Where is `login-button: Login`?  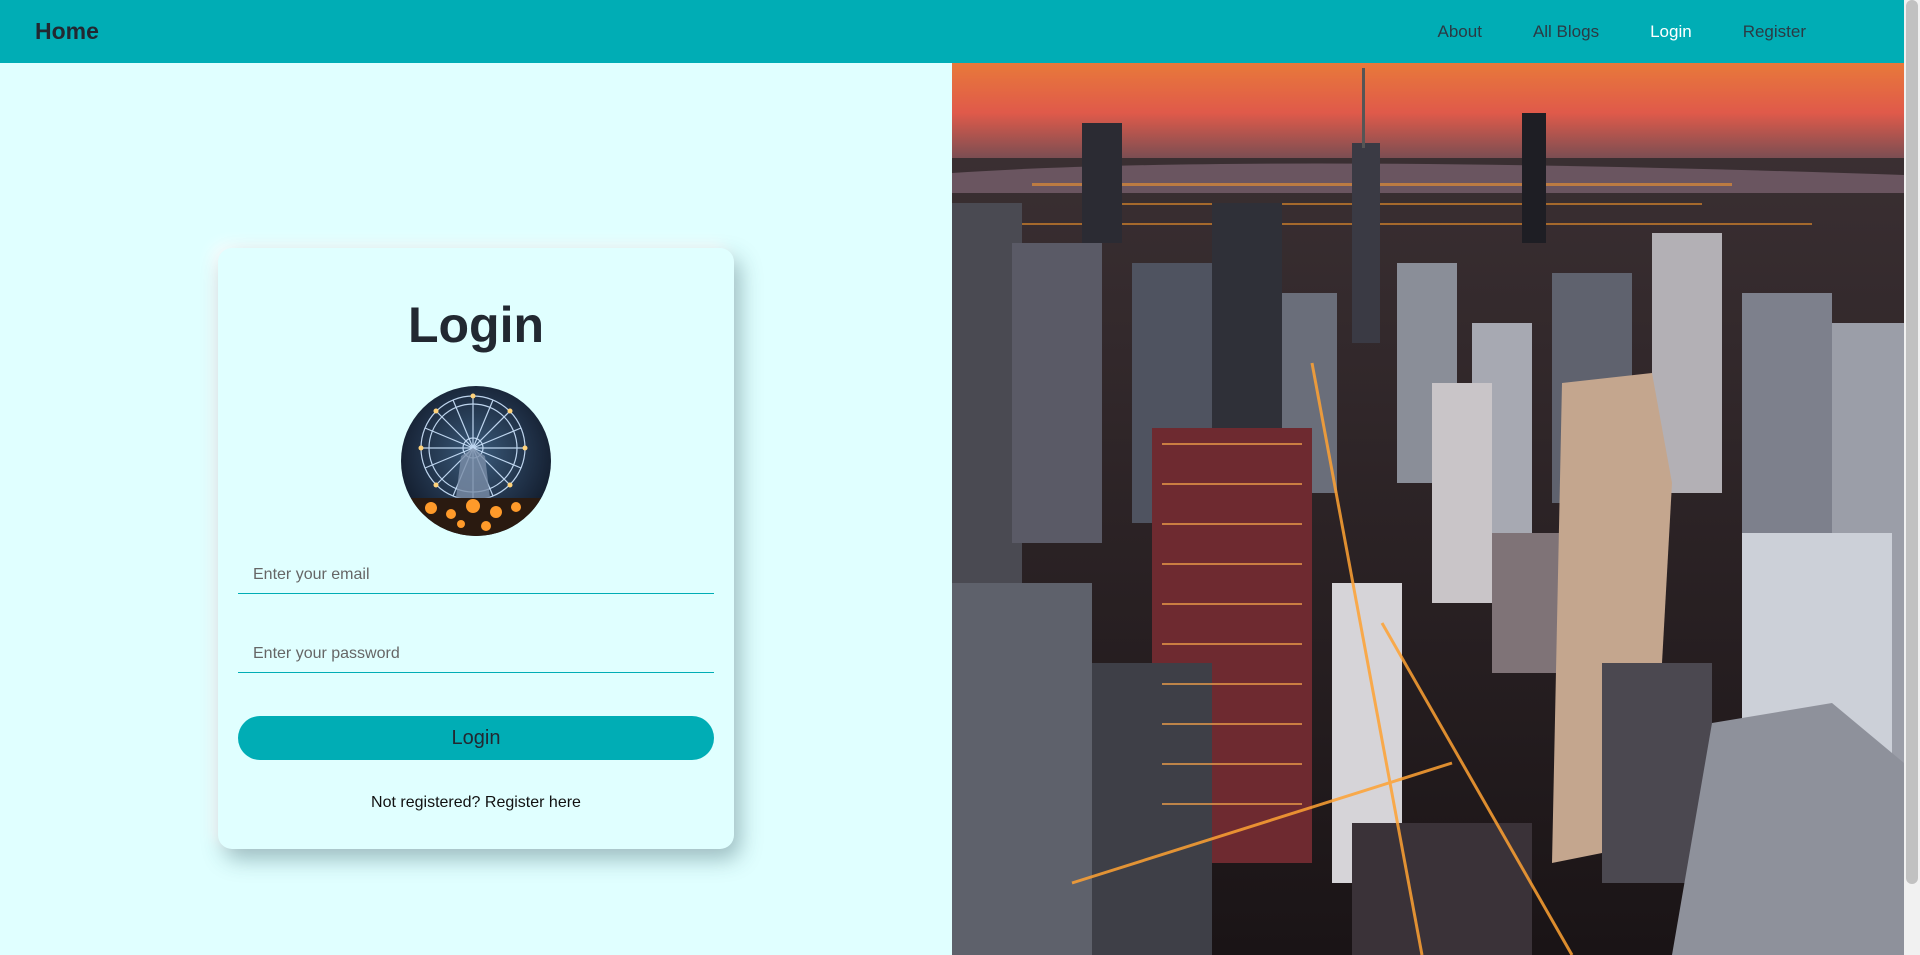 login-button: Login is located at coordinates (476, 738).